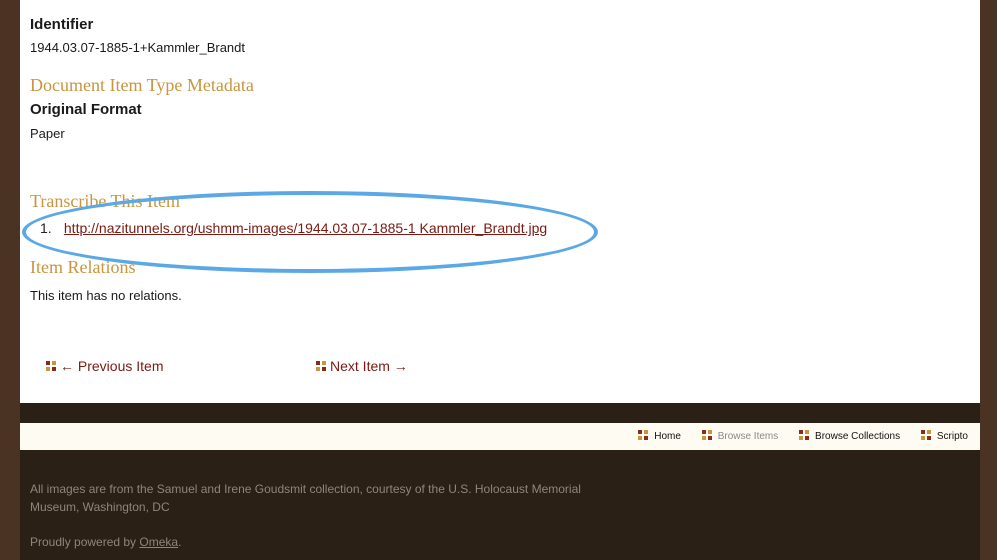 The width and height of the screenshot is (997, 560). What do you see at coordinates (158, 542) in the screenshot?
I see `omeka-link: Omeka` at bounding box center [158, 542].